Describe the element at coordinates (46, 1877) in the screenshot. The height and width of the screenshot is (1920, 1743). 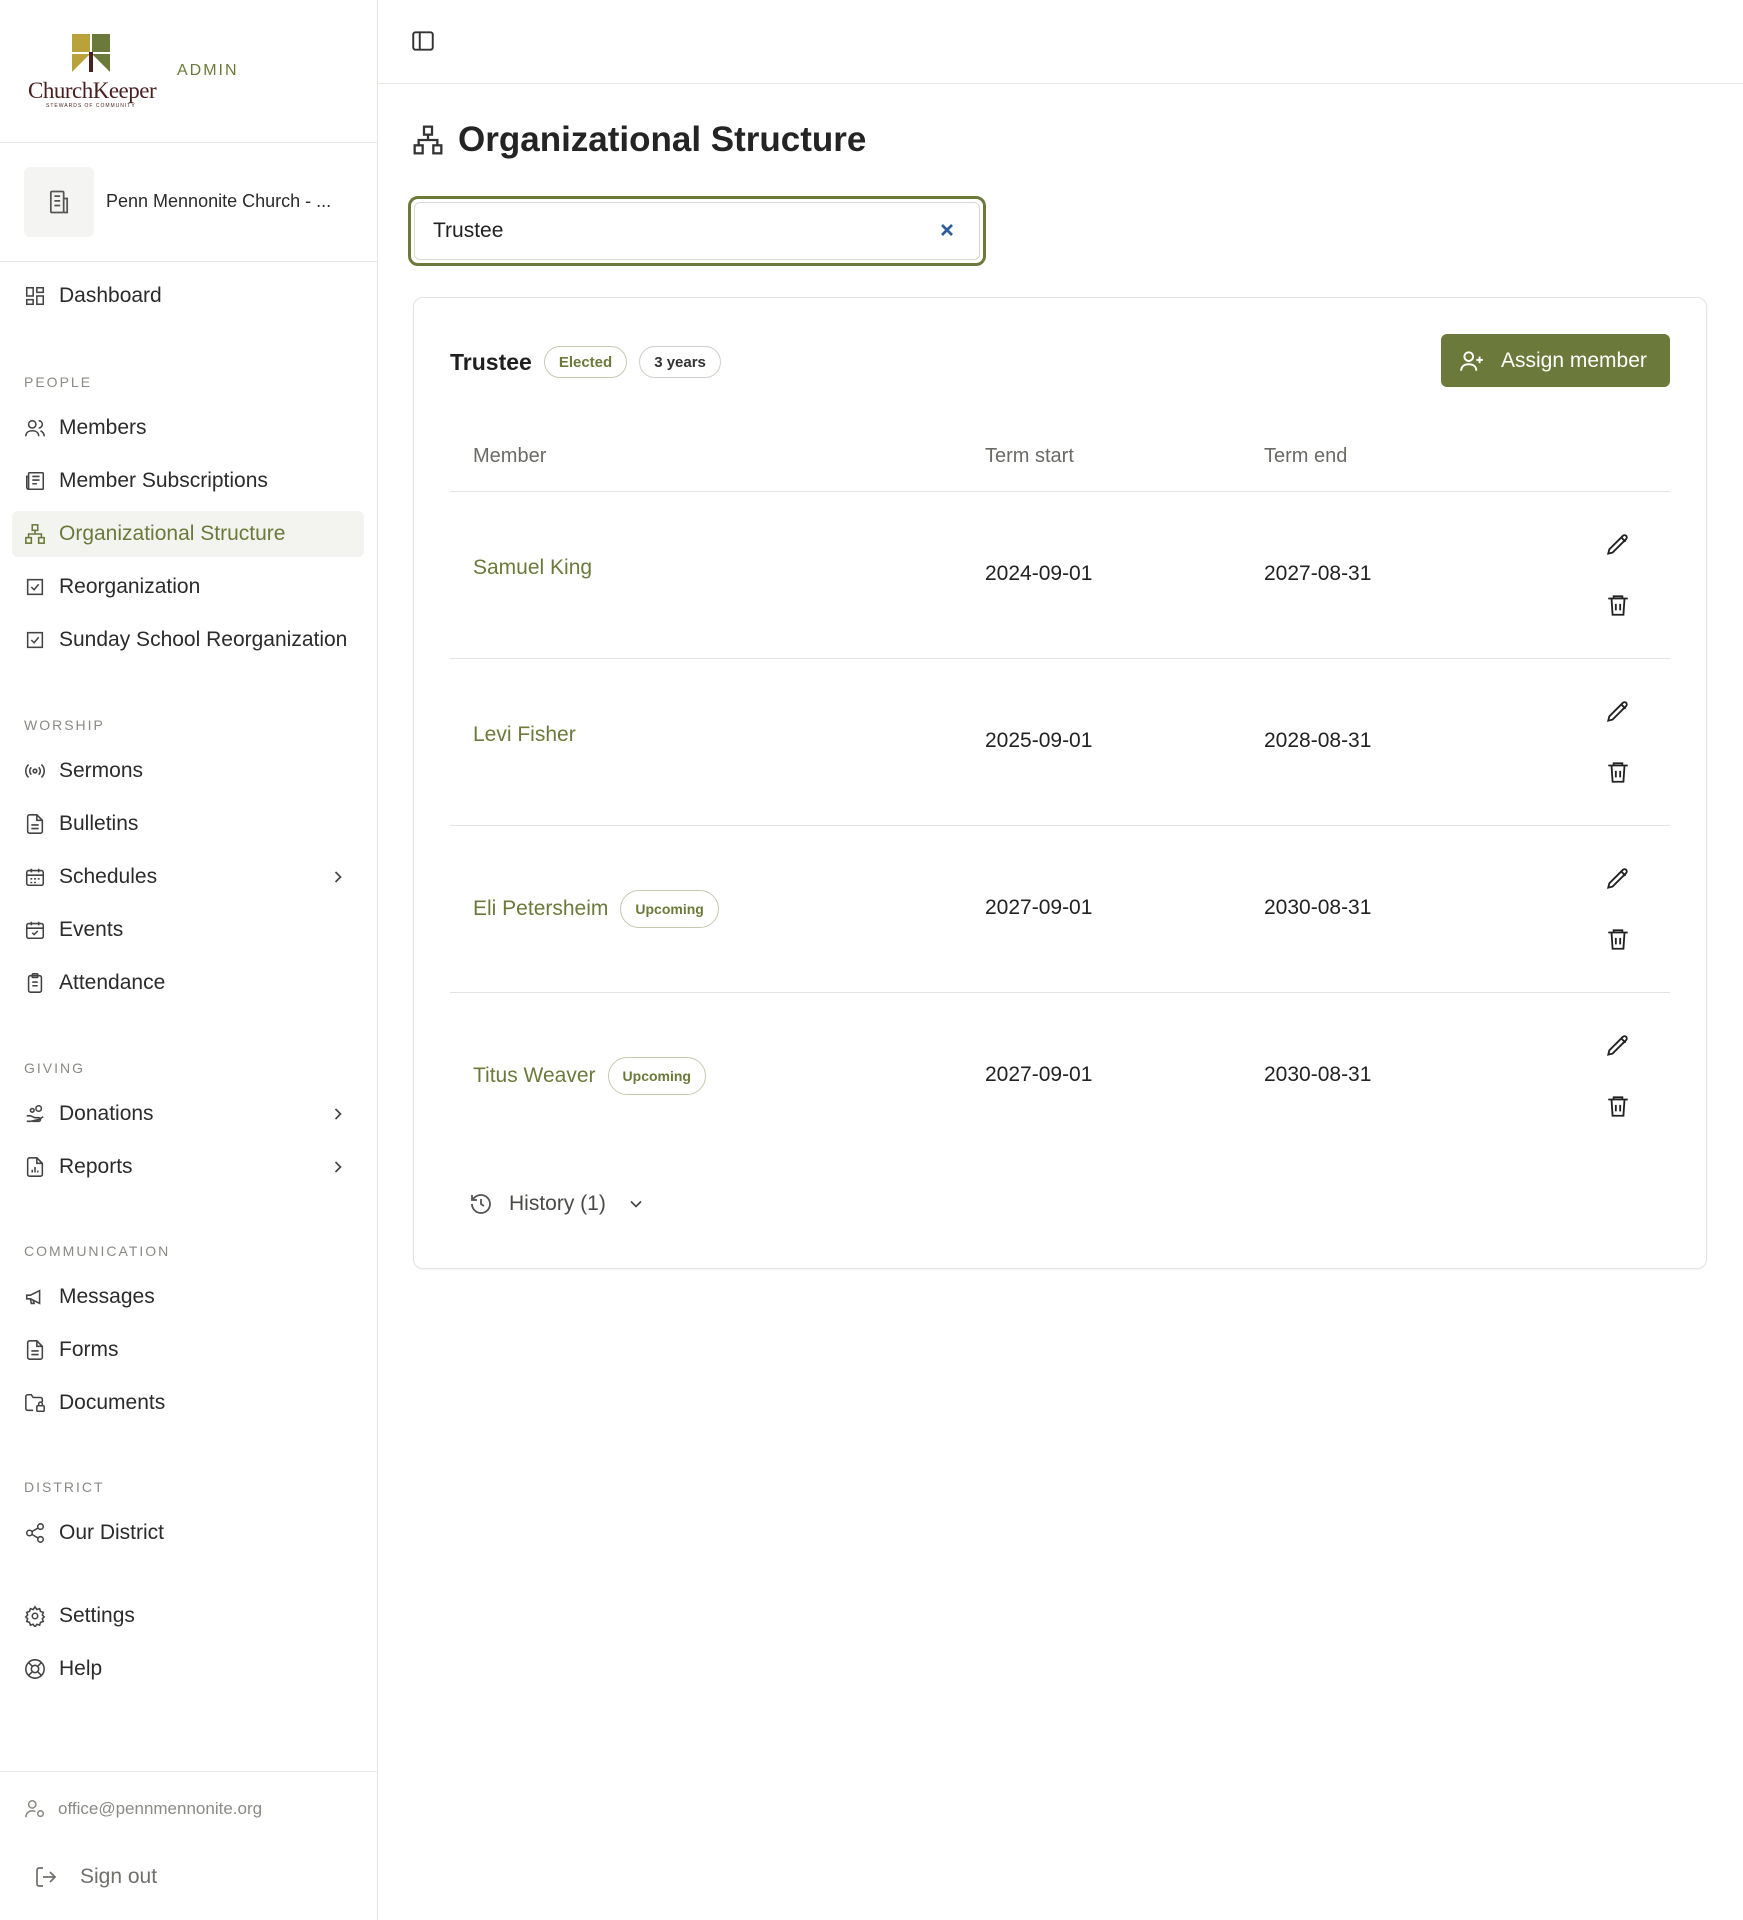
I see `log-out-icon` at that location.